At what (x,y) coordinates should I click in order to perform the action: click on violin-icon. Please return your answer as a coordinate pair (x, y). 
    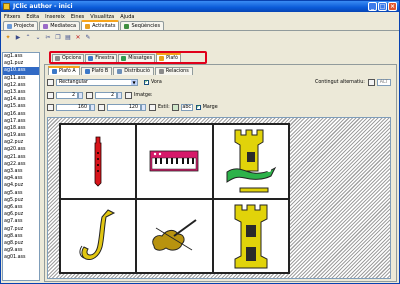
    Looking at the image, I should click on (175, 234).